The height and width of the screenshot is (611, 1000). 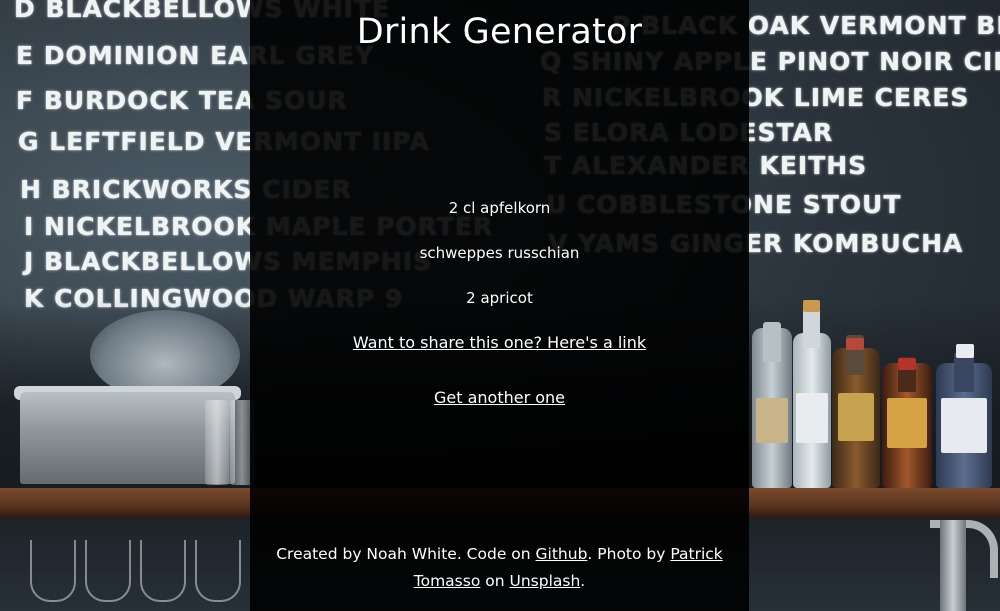 I want to click on credits-text: . Photo by, so click(x=629, y=554).